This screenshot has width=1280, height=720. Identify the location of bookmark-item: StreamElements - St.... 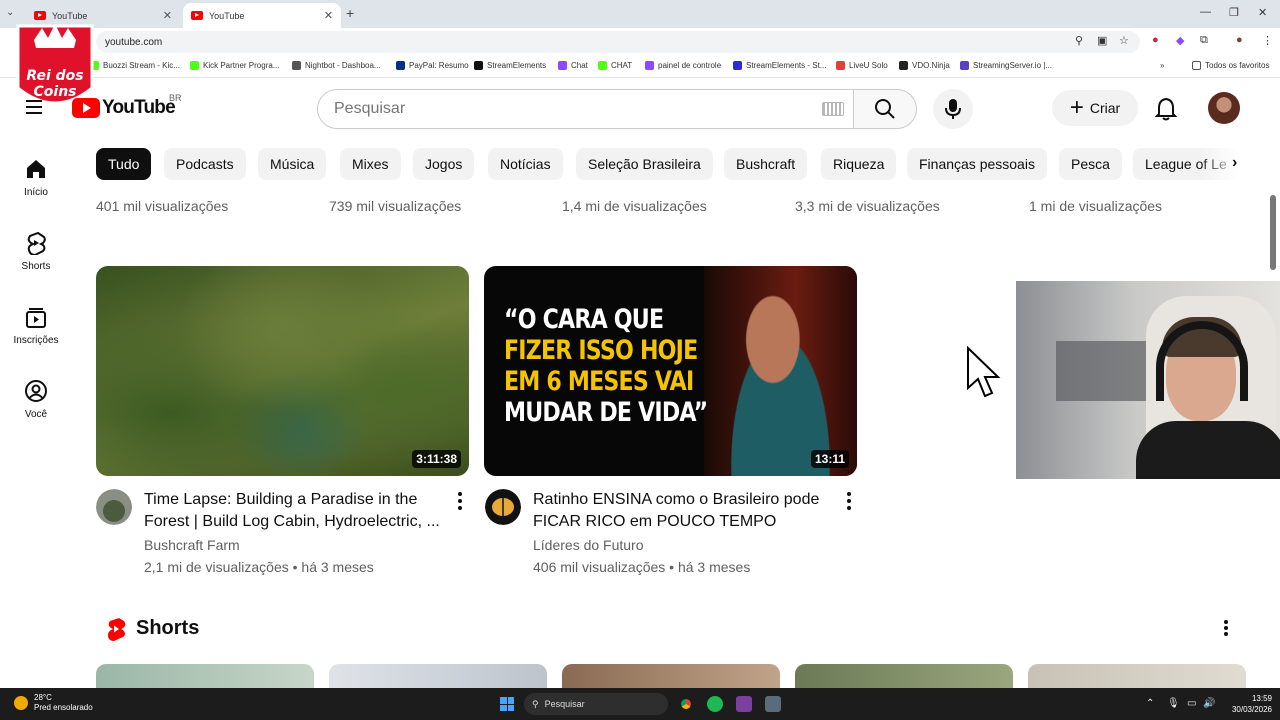
(779, 65).